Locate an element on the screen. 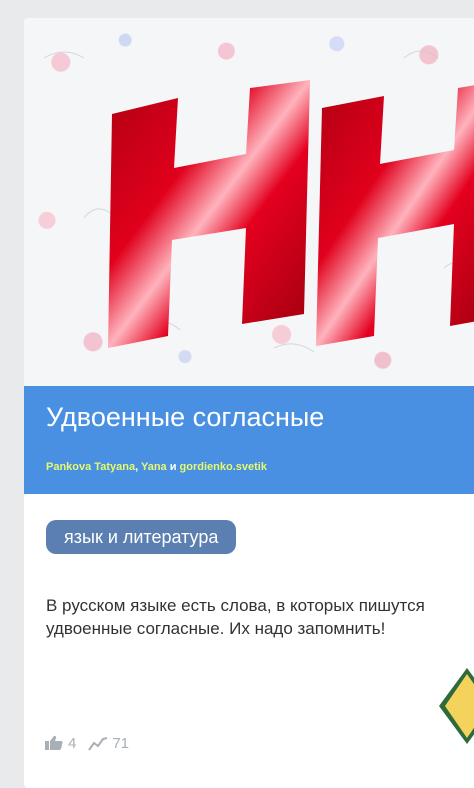 This screenshot has width=474, height=788. authors-line: Pankova Tatyana, Yana и gordienko.svetik is located at coordinates (156, 467).